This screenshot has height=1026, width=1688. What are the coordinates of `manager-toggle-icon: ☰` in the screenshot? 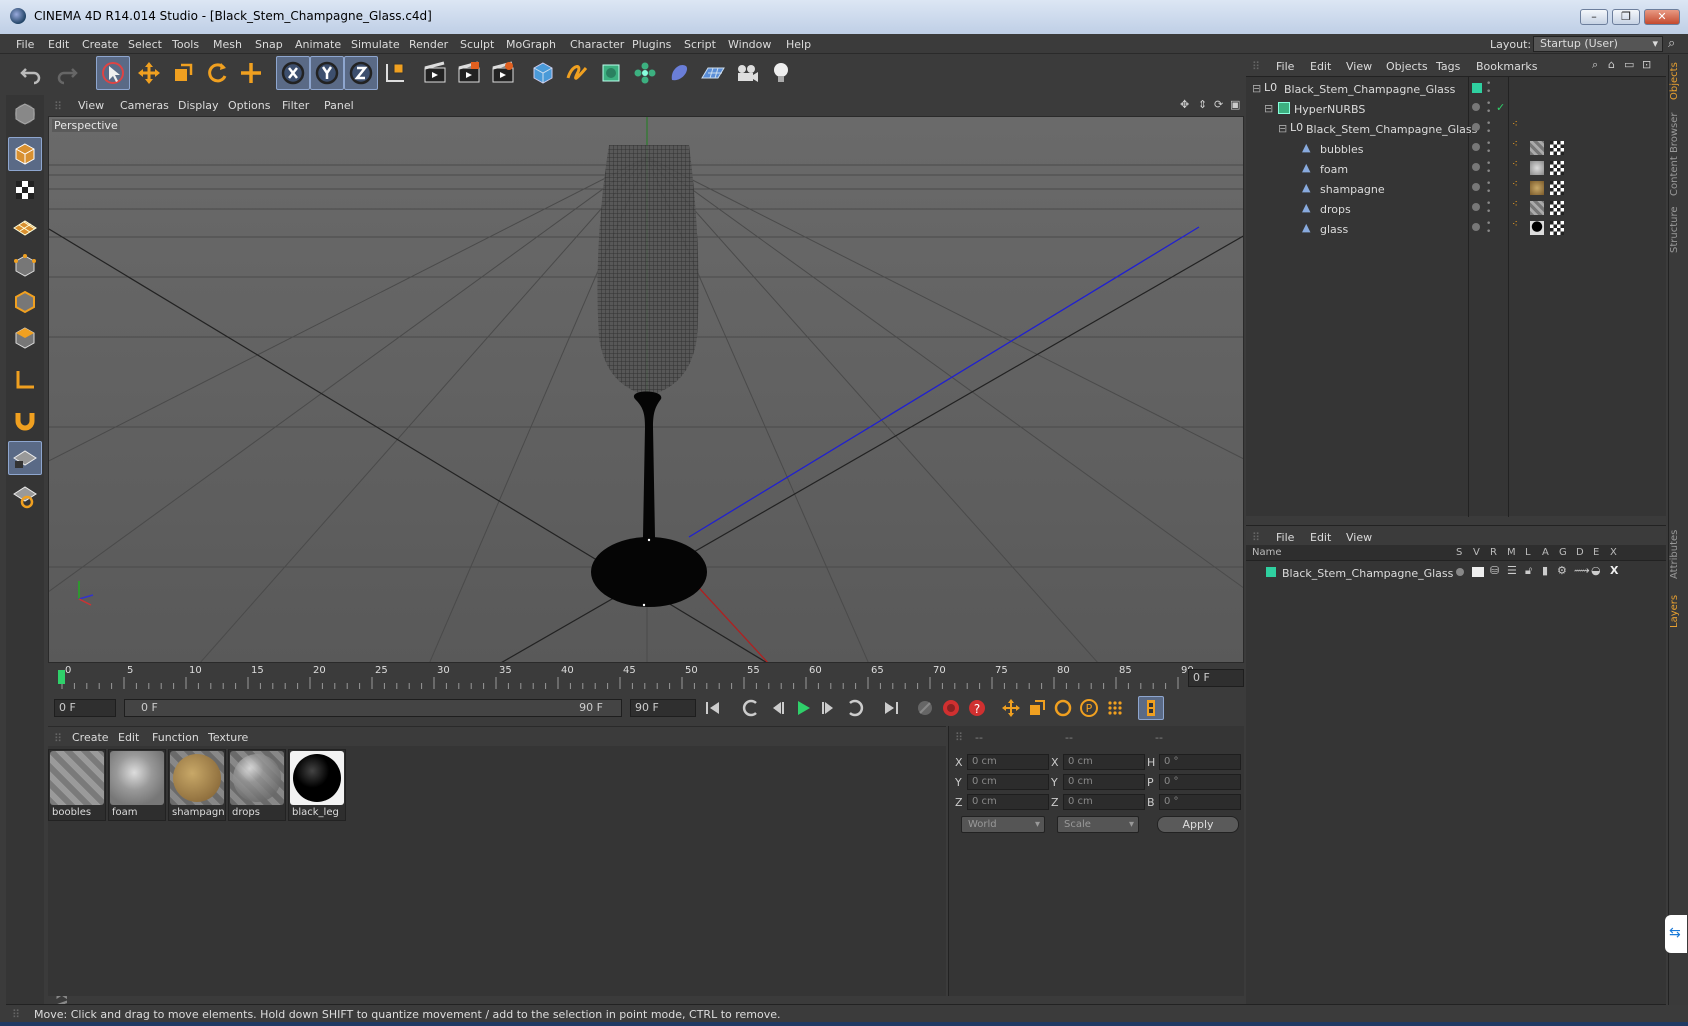 It's located at (1512, 570).